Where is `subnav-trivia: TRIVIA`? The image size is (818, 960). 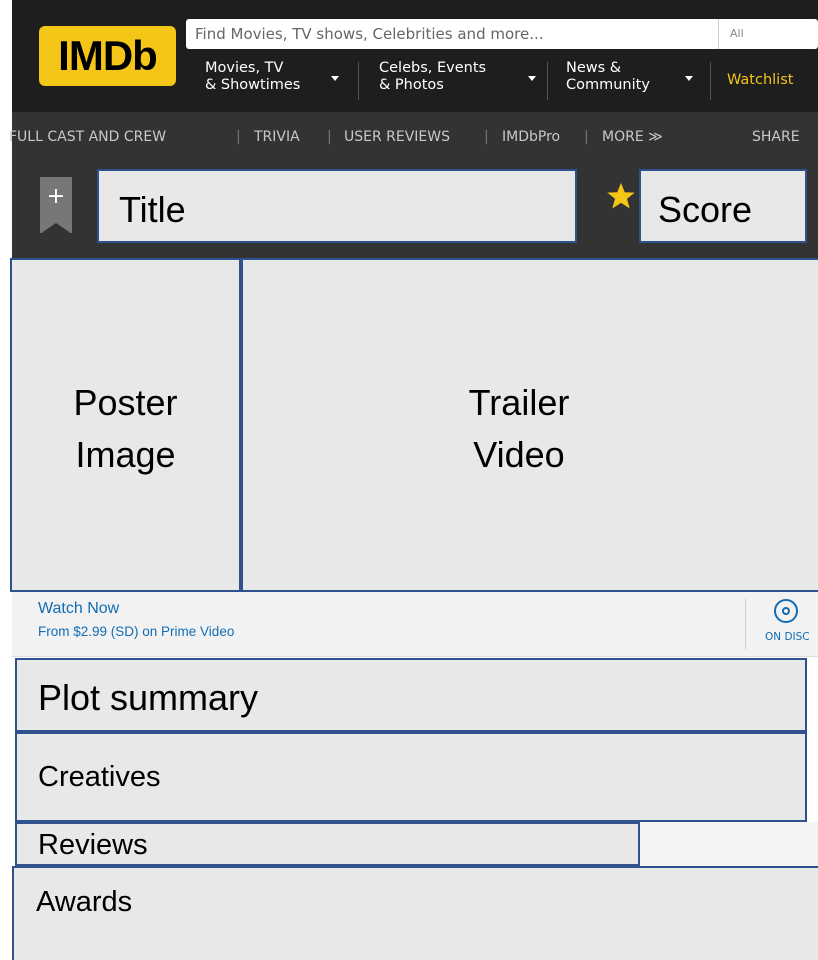
subnav-trivia: TRIVIA is located at coordinates (277, 137).